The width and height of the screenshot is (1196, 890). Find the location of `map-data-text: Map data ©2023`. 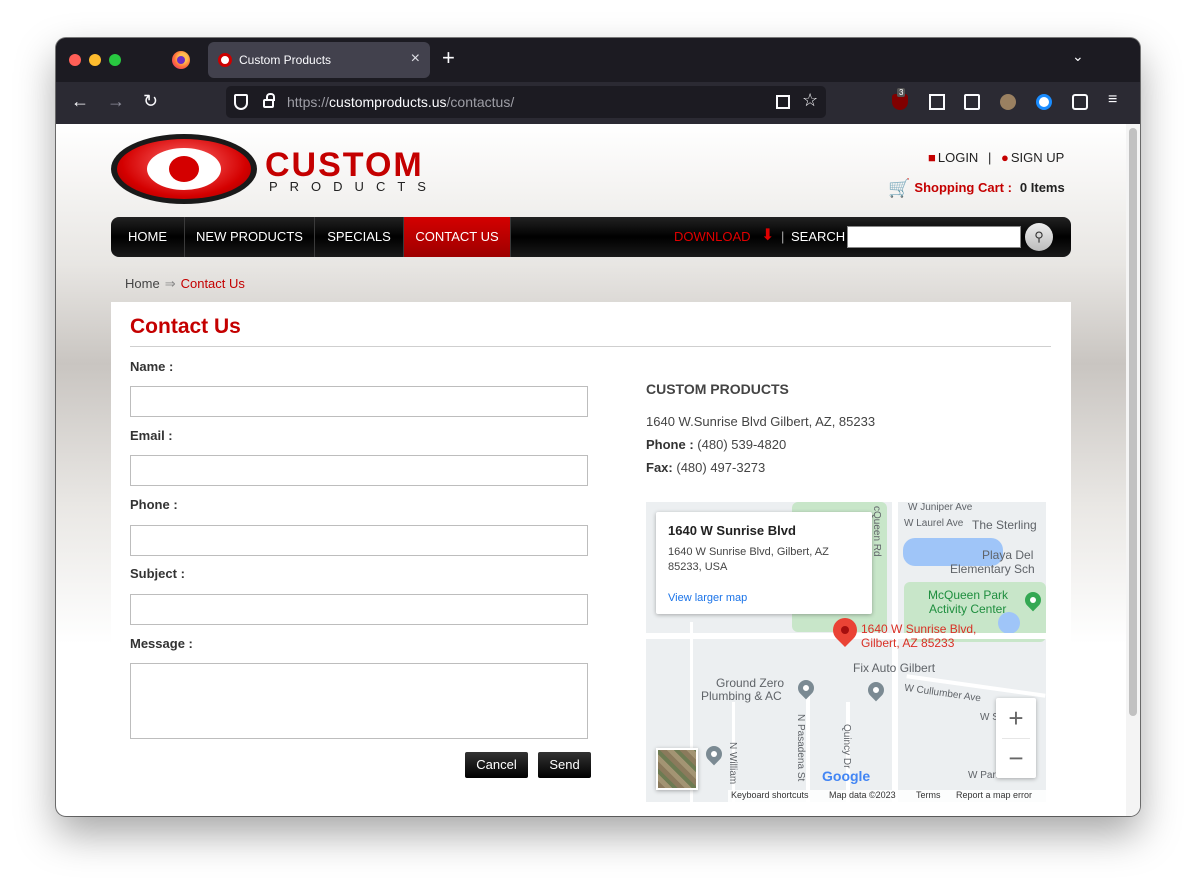

map-data-text: Map data ©2023 is located at coordinates (862, 795).